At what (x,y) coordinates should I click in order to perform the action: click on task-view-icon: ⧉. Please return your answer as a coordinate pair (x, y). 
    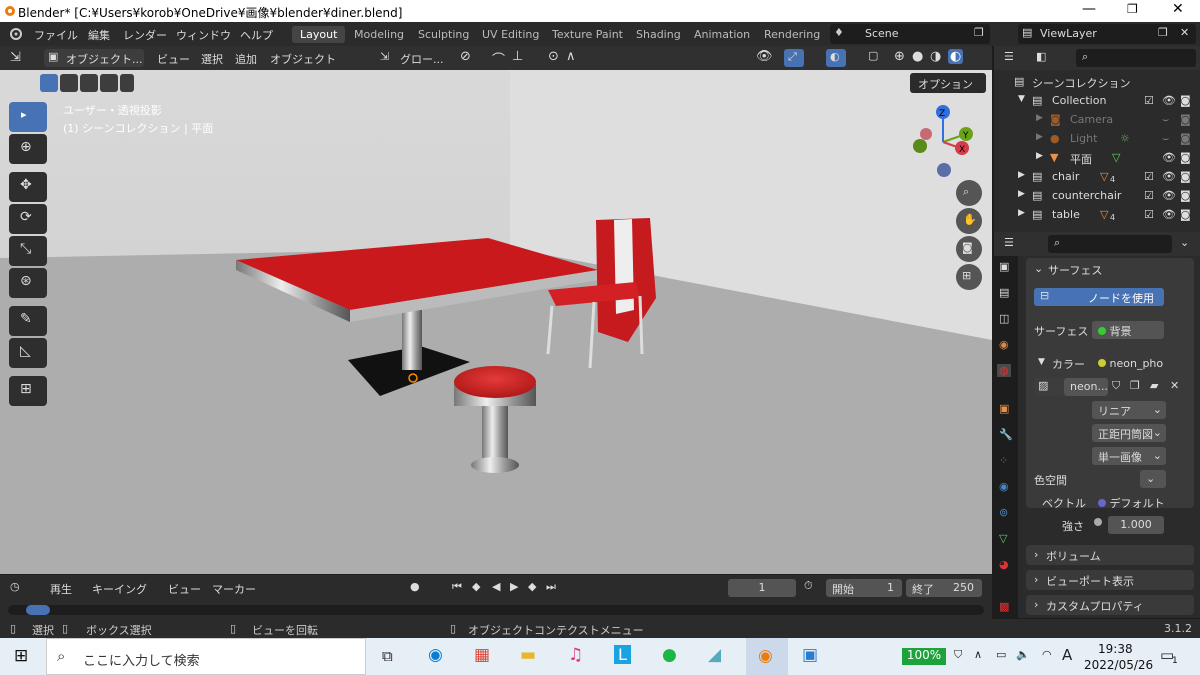
    Looking at the image, I should click on (387, 656).